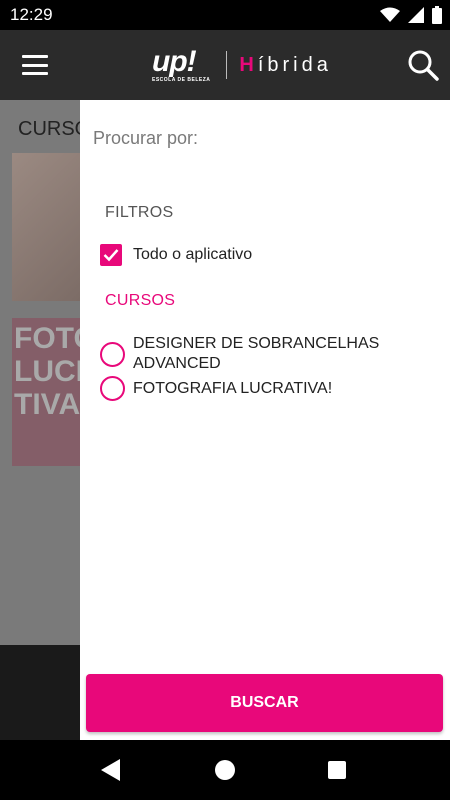  What do you see at coordinates (31, 14) in the screenshot?
I see `status-time: 12:29` at bounding box center [31, 14].